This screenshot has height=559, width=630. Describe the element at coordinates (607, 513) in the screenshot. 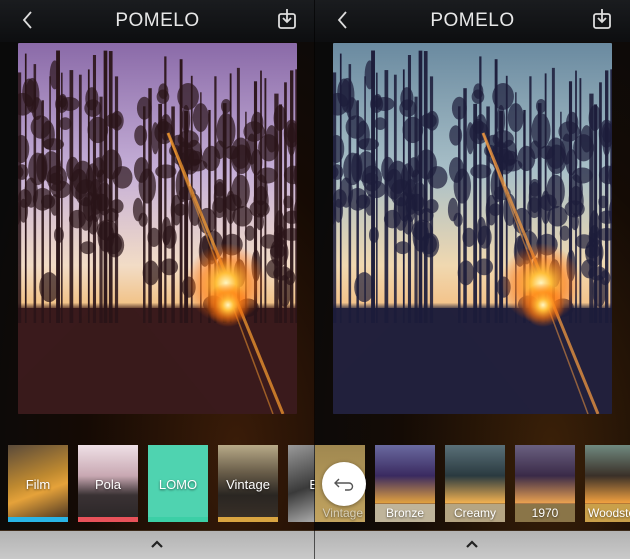

I see `filter-label: Woodstoc` at that location.